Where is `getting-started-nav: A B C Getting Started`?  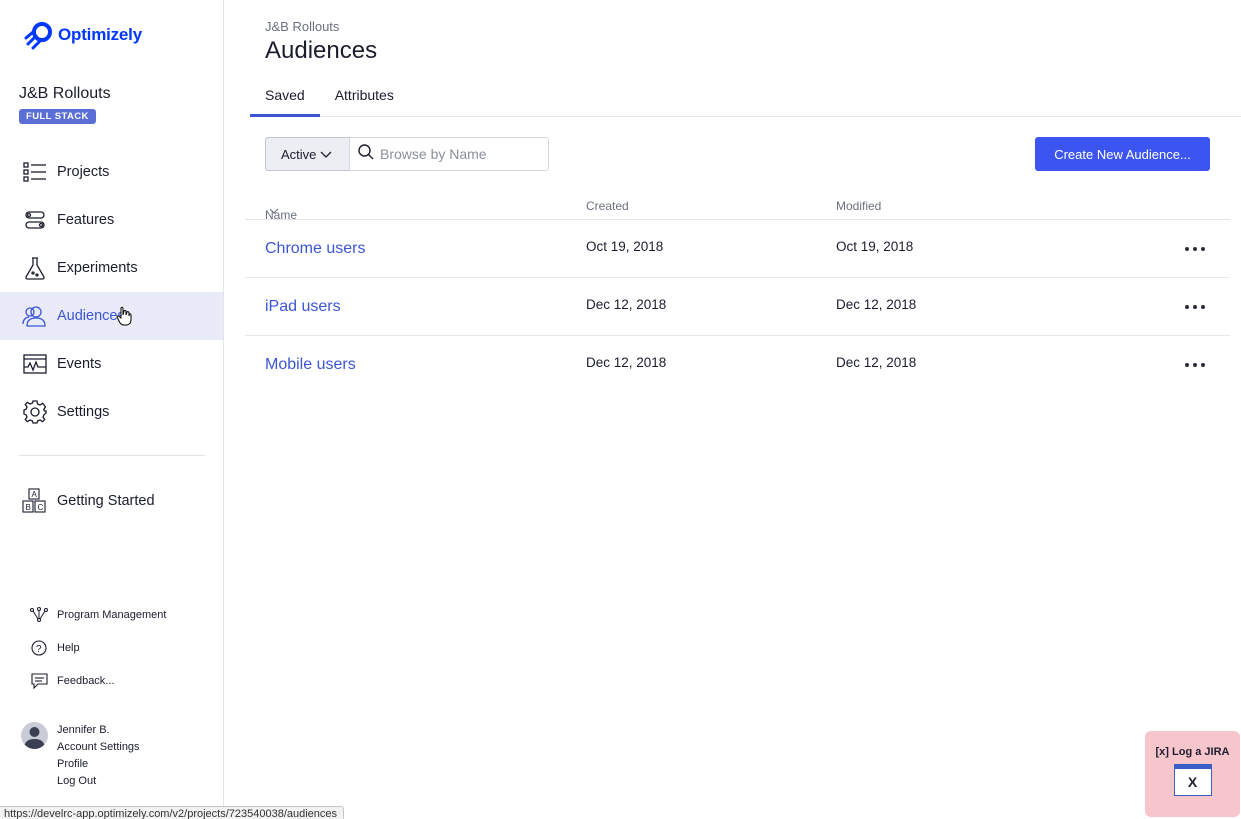 getting-started-nav: A B C Getting Started is located at coordinates (111, 501).